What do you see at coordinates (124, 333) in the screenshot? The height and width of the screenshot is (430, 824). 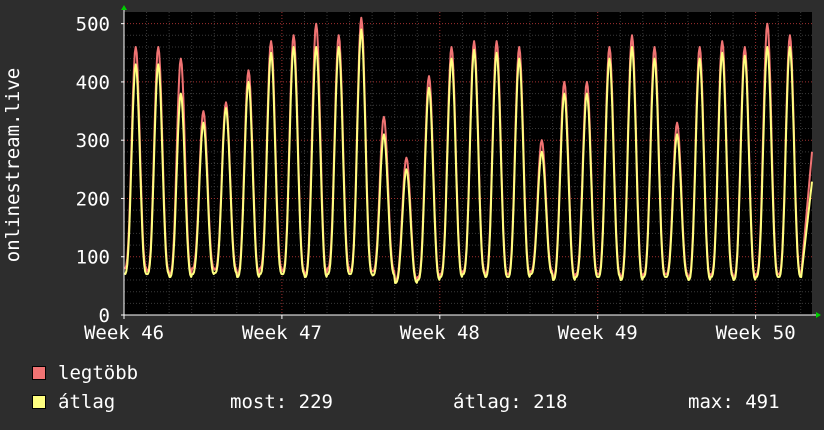 I see `x-tick-label: Week 46` at bounding box center [124, 333].